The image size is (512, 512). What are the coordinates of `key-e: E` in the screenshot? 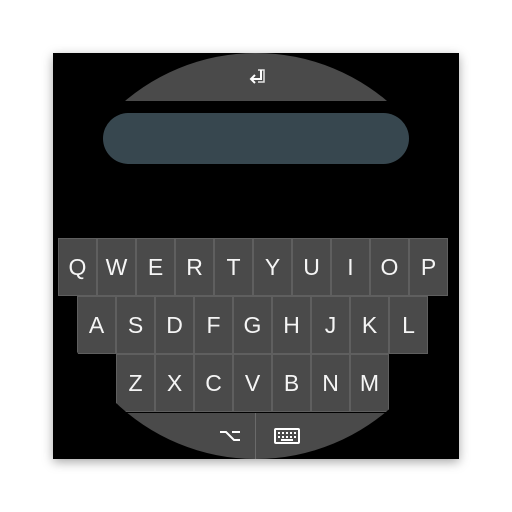 It's located at (155, 267).